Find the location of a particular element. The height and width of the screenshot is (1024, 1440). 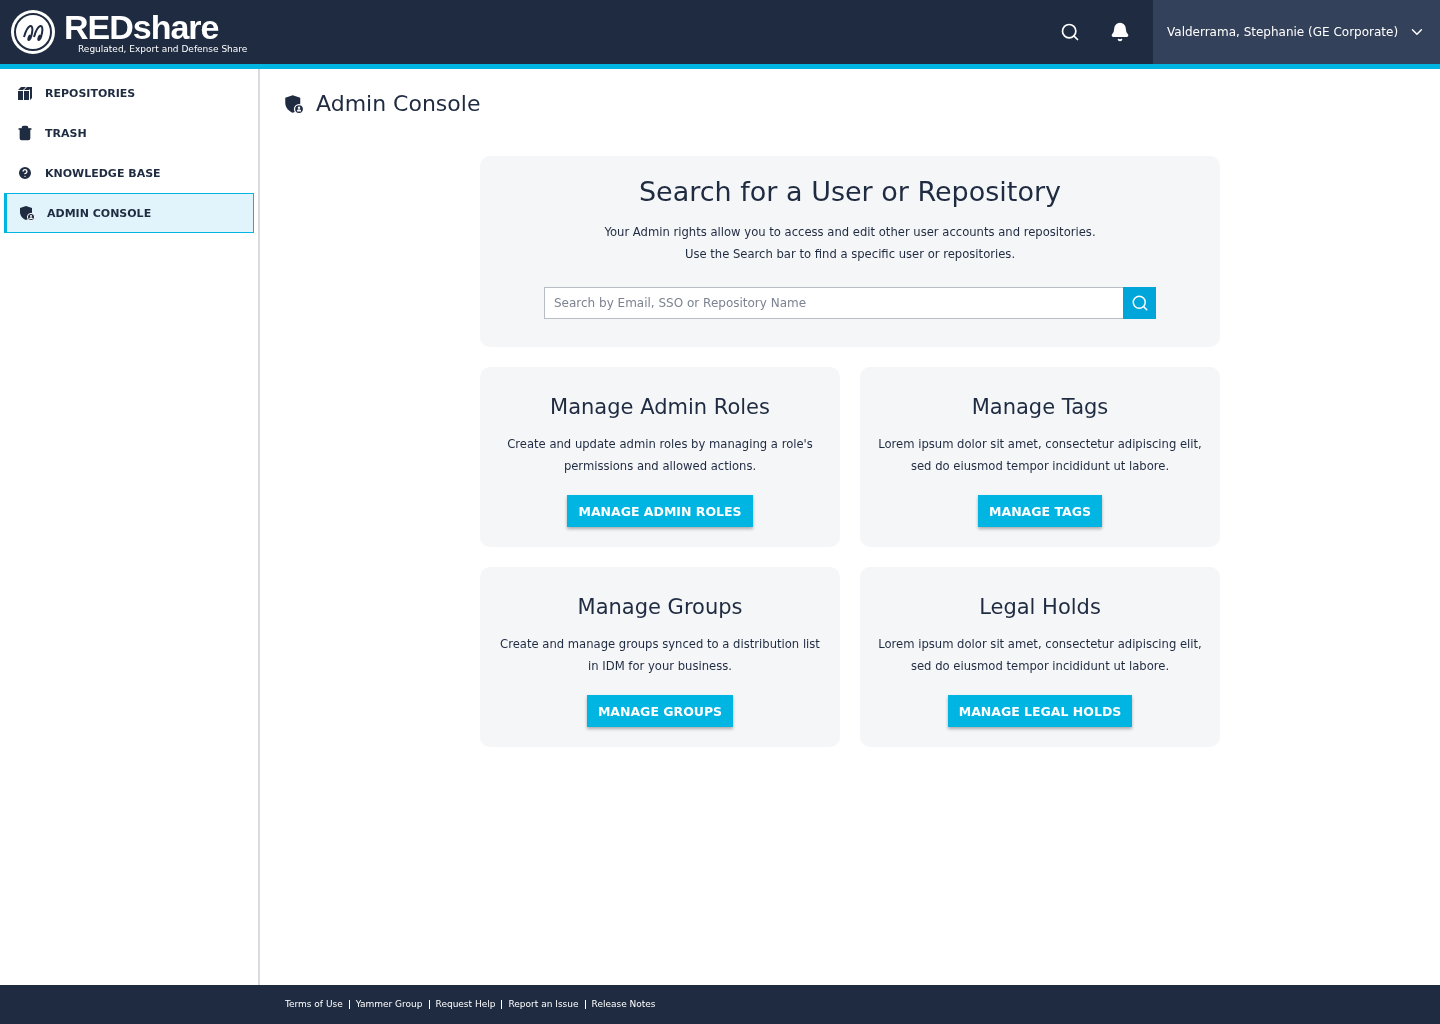

footer-link: Report an Issue is located at coordinates (543, 1004).